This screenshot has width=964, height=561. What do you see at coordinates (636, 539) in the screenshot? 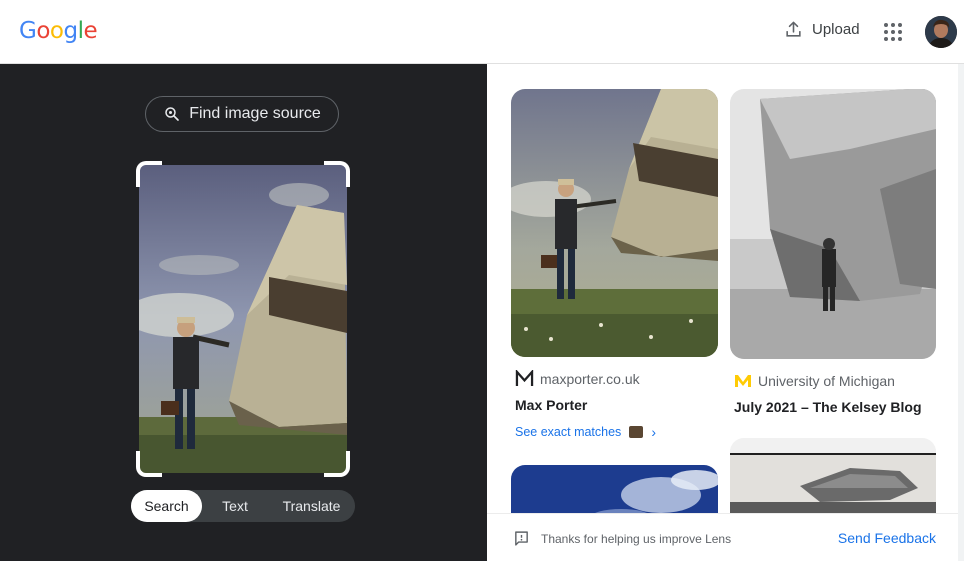
I see `feedback-message: Thanks for helping us improve Lens` at bounding box center [636, 539].